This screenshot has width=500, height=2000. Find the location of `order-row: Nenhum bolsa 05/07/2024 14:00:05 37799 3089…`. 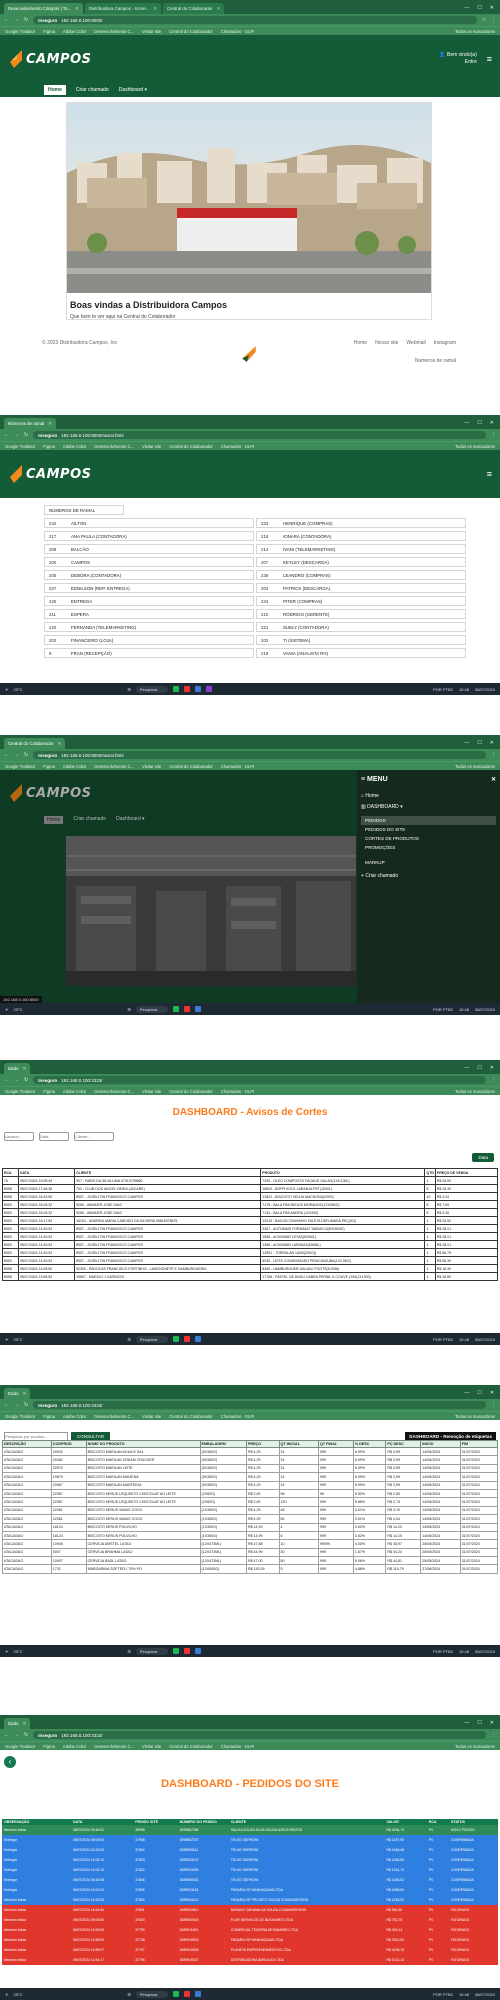

order-row: Nenhum bolsa 05/07/2024 14:00:05 37799 3089… is located at coordinates (250, 1930).